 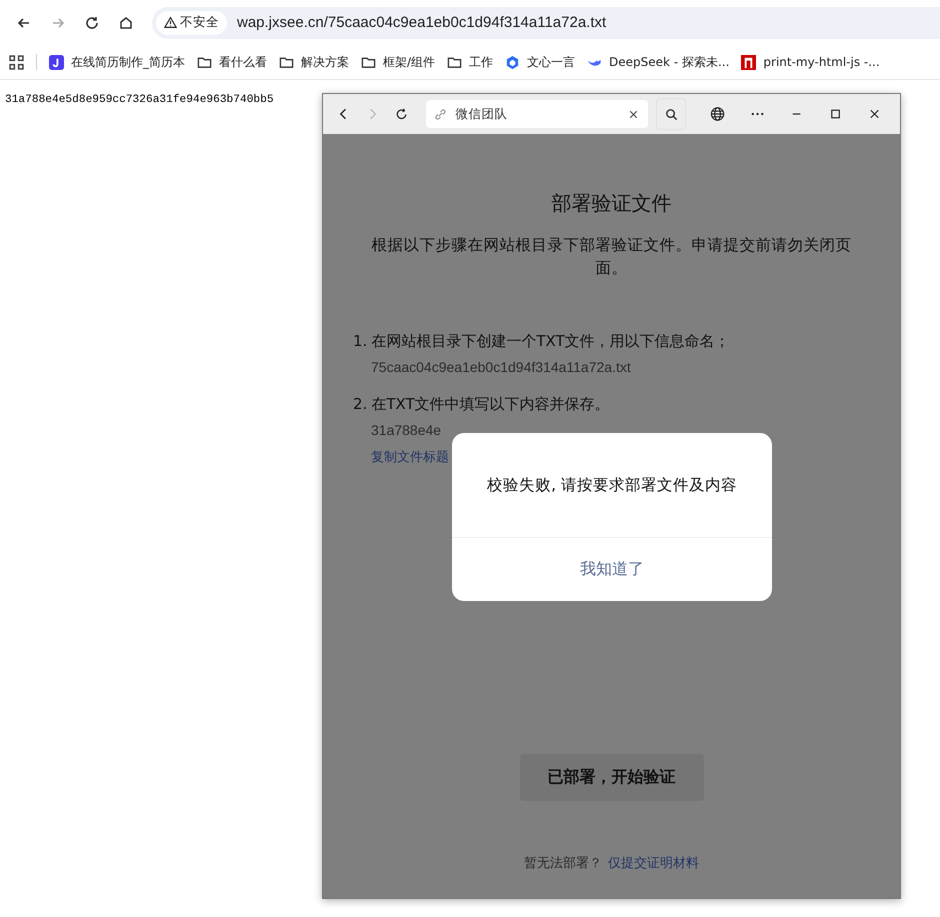 What do you see at coordinates (470, 62) in the screenshot?
I see `bookmark: 工作` at bounding box center [470, 62].